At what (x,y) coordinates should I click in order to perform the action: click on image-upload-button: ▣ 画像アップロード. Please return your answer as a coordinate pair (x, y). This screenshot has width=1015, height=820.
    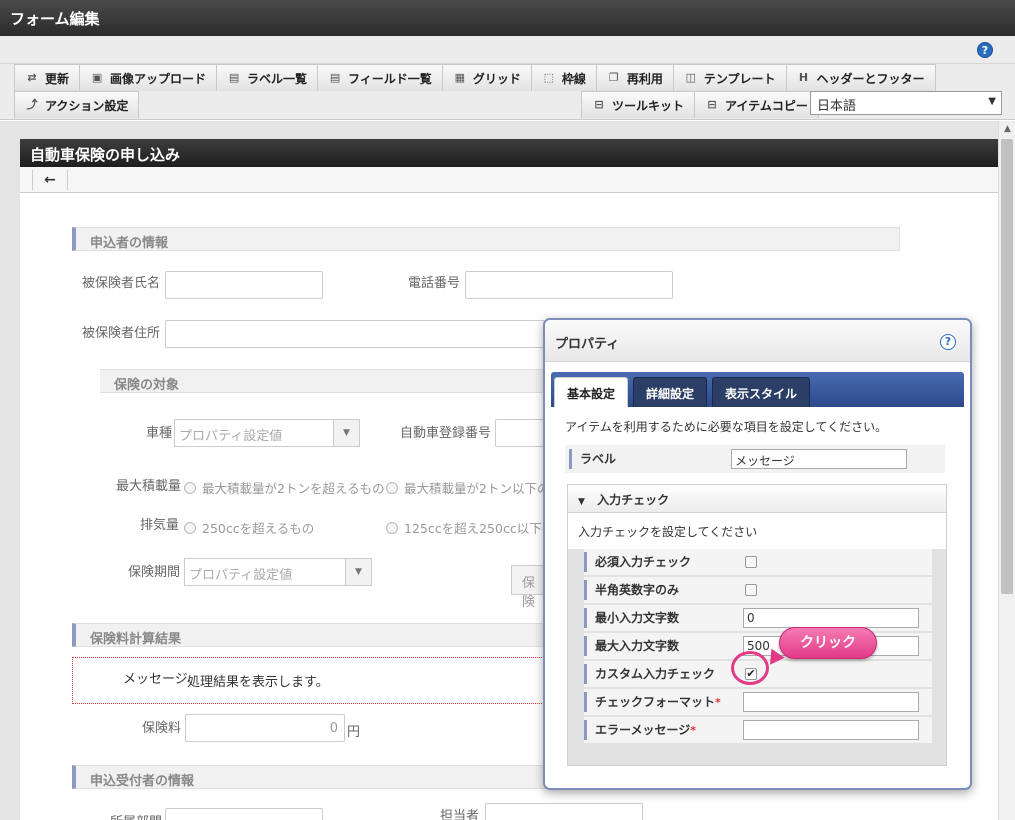
    Looking at the image, I should click on (148, 77).